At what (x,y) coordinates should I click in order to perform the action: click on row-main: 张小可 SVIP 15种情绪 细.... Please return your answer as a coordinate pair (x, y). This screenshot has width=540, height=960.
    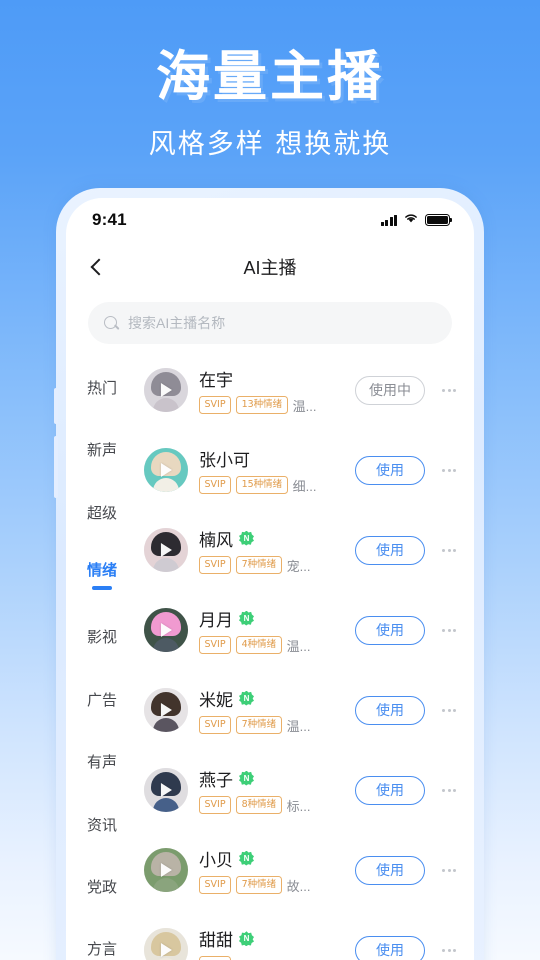
    Looking at the image, I should click on (271, 470).